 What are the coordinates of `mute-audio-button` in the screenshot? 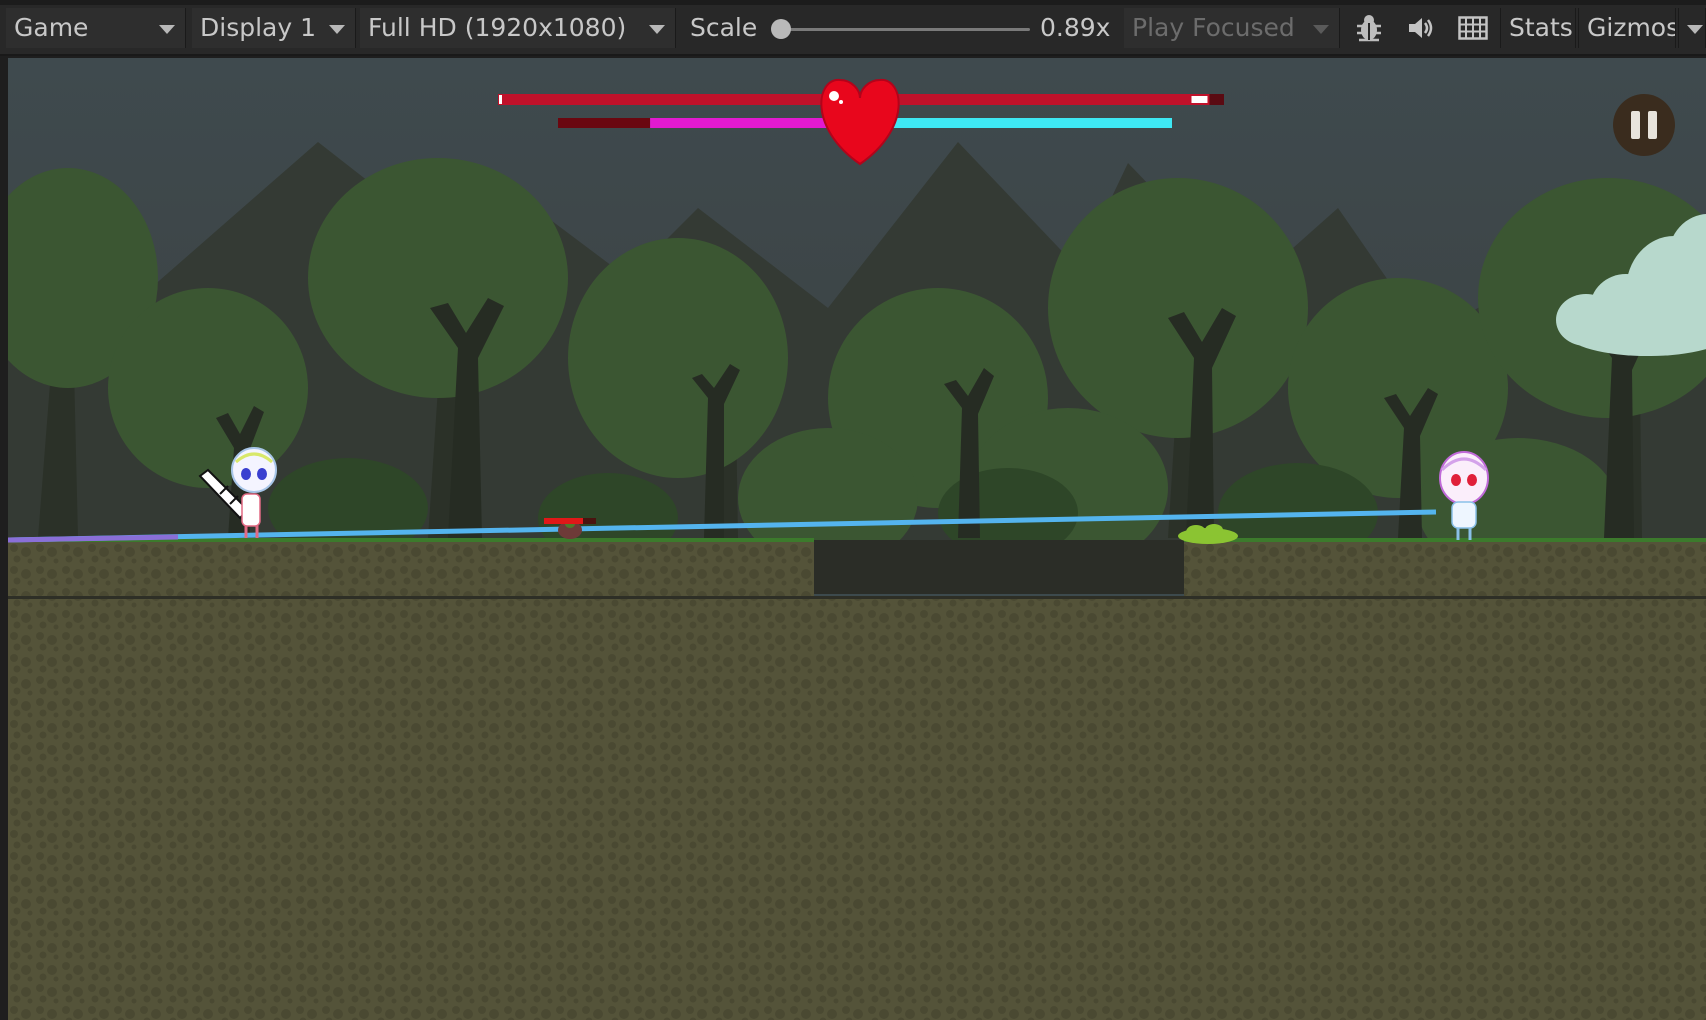 It's located at (1421, 28).